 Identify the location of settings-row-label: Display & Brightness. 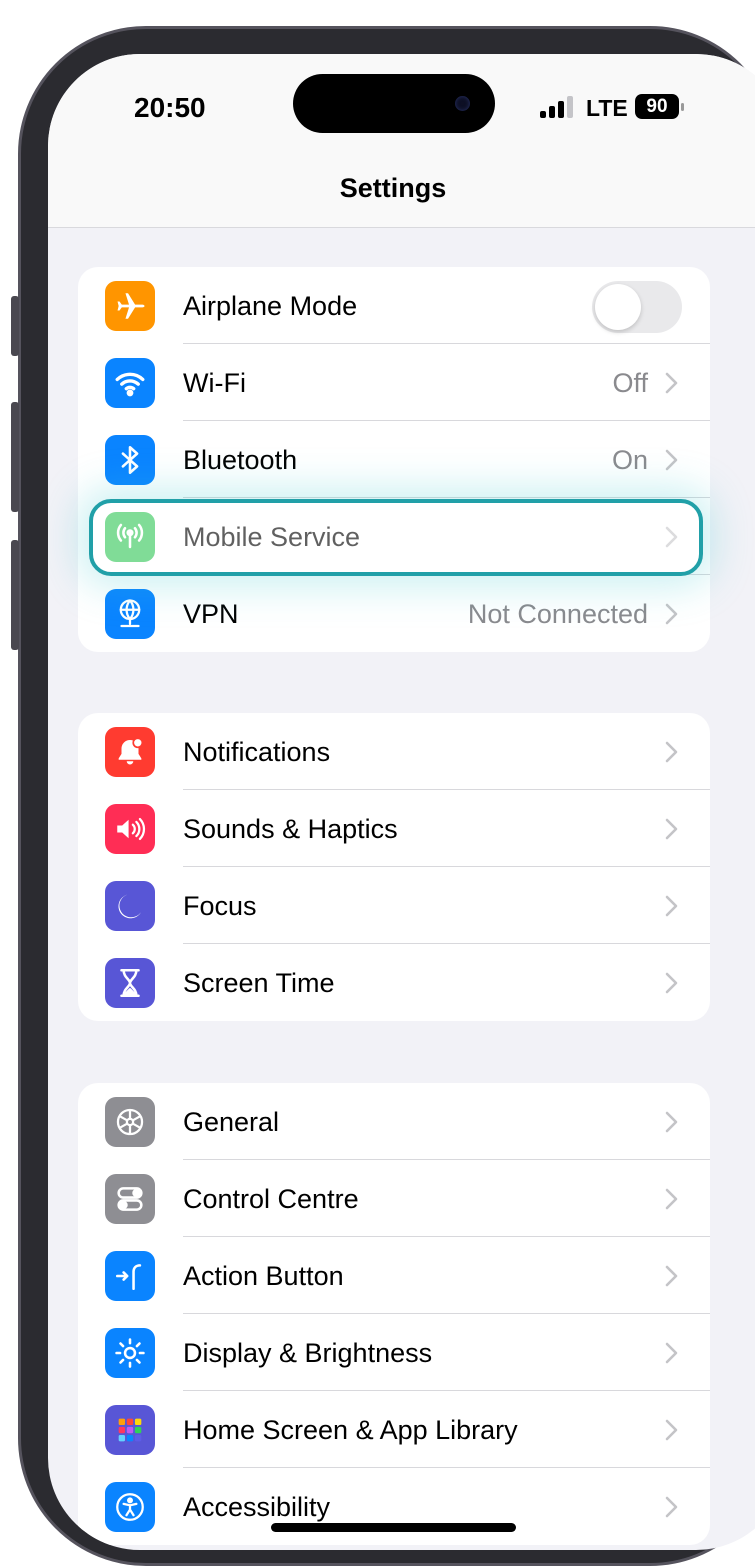
(308, 1353).